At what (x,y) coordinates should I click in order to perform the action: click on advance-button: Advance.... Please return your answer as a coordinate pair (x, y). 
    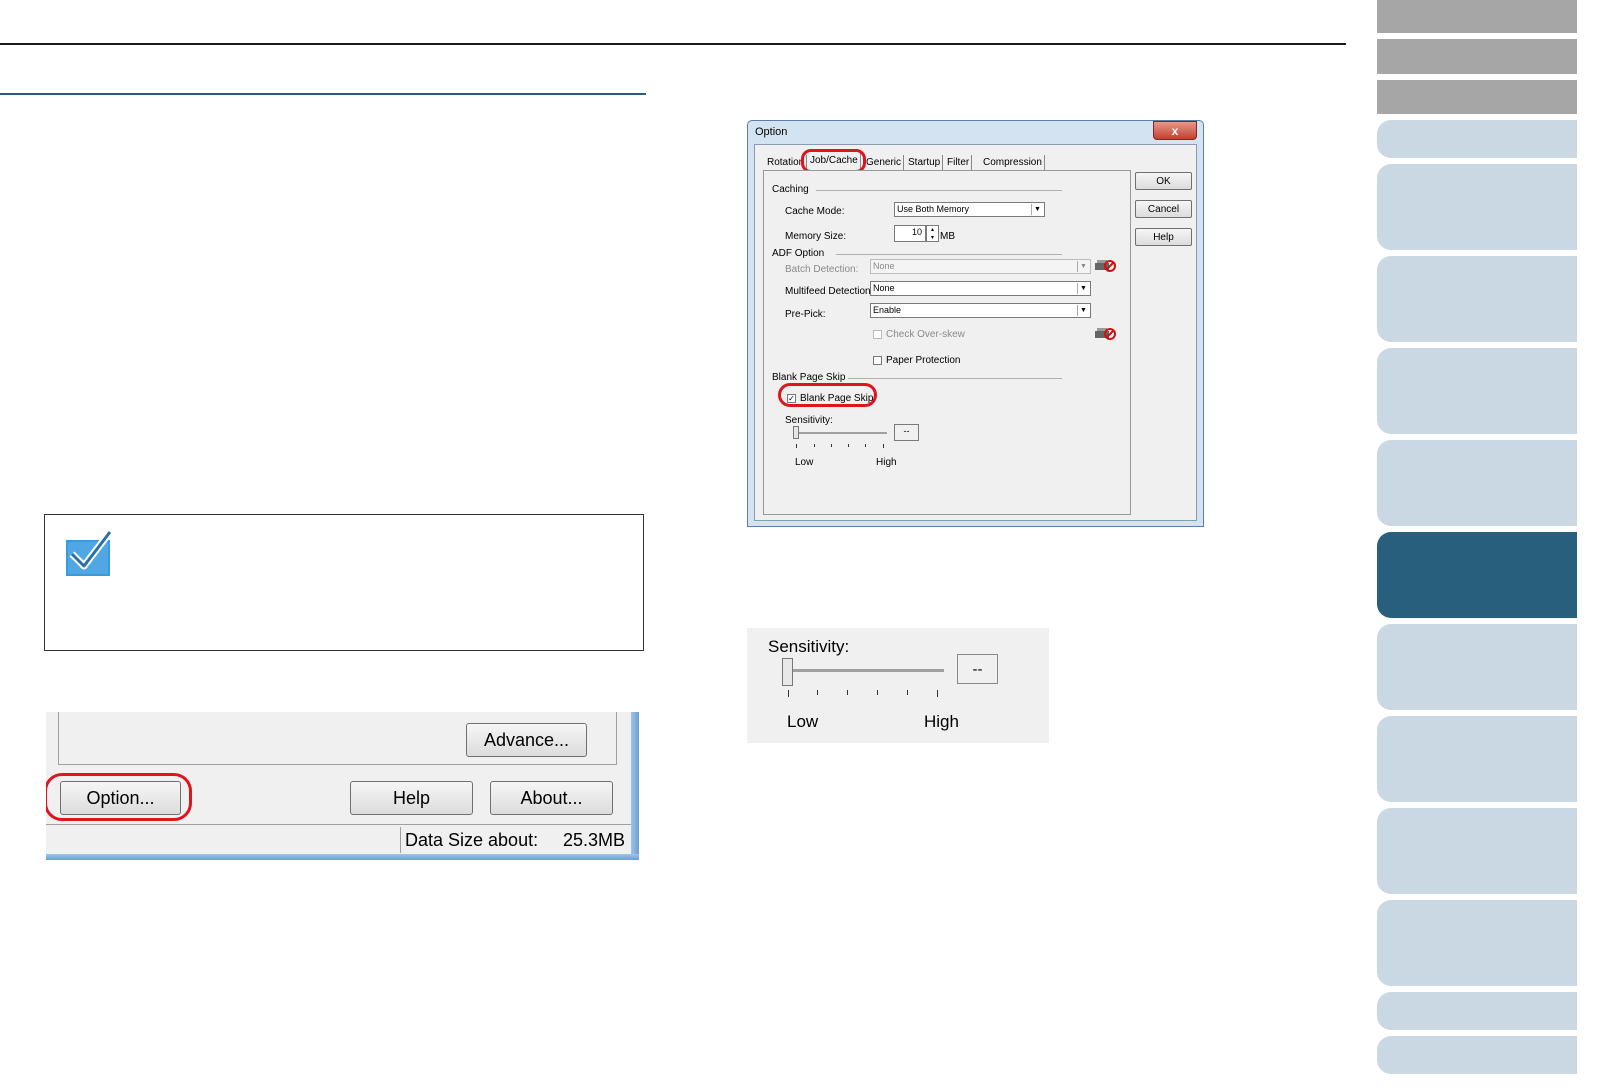
    Looking at the image, I should click on (526, 740).